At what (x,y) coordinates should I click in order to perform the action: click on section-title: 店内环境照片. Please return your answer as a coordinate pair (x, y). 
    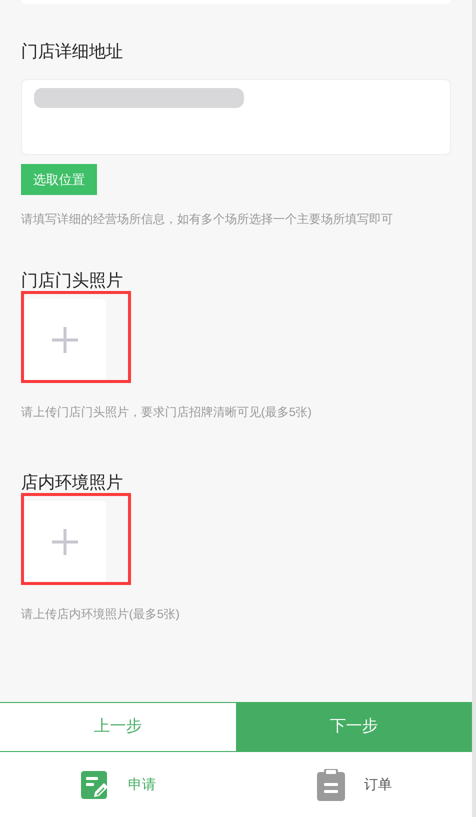
    Looking at the image, I should click on (72, 483).